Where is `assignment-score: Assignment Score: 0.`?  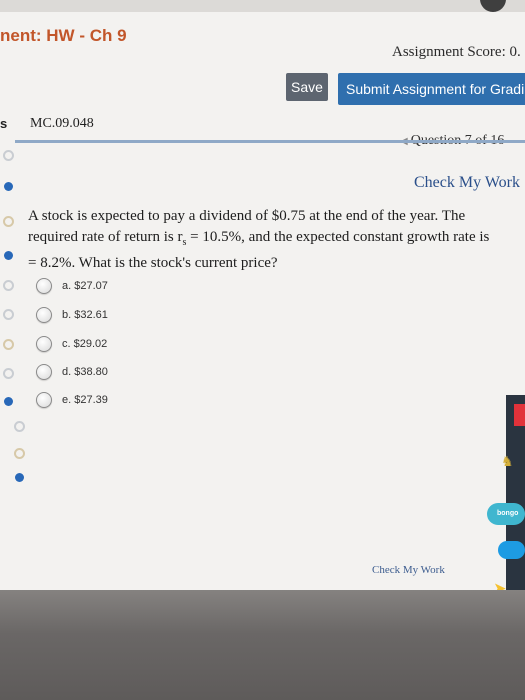 assignment-score: Assignment Score: 0. is located at coordinates (456, 52).